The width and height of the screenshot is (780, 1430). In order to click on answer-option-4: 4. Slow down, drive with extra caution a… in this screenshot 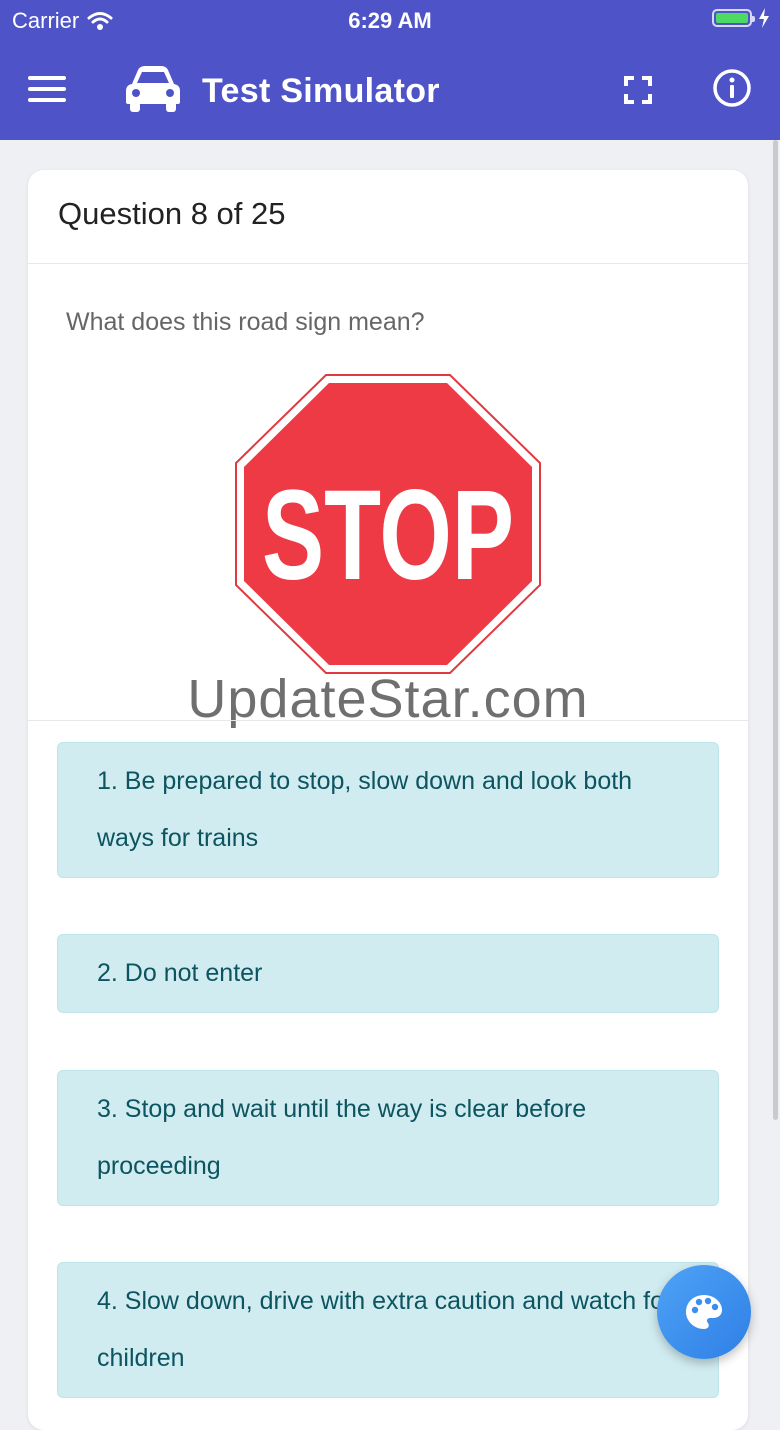, I will do `click(388, 1330)`.